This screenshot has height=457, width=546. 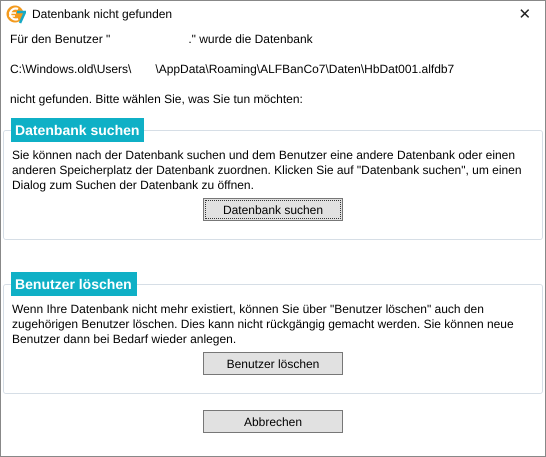 What do you see at coordinates (156, 99) in the screenshot?
I see `message-text: nicht gefunden. Bitte wählen Sie, was Sie tun möchten:` at bounding box center [156, 99].